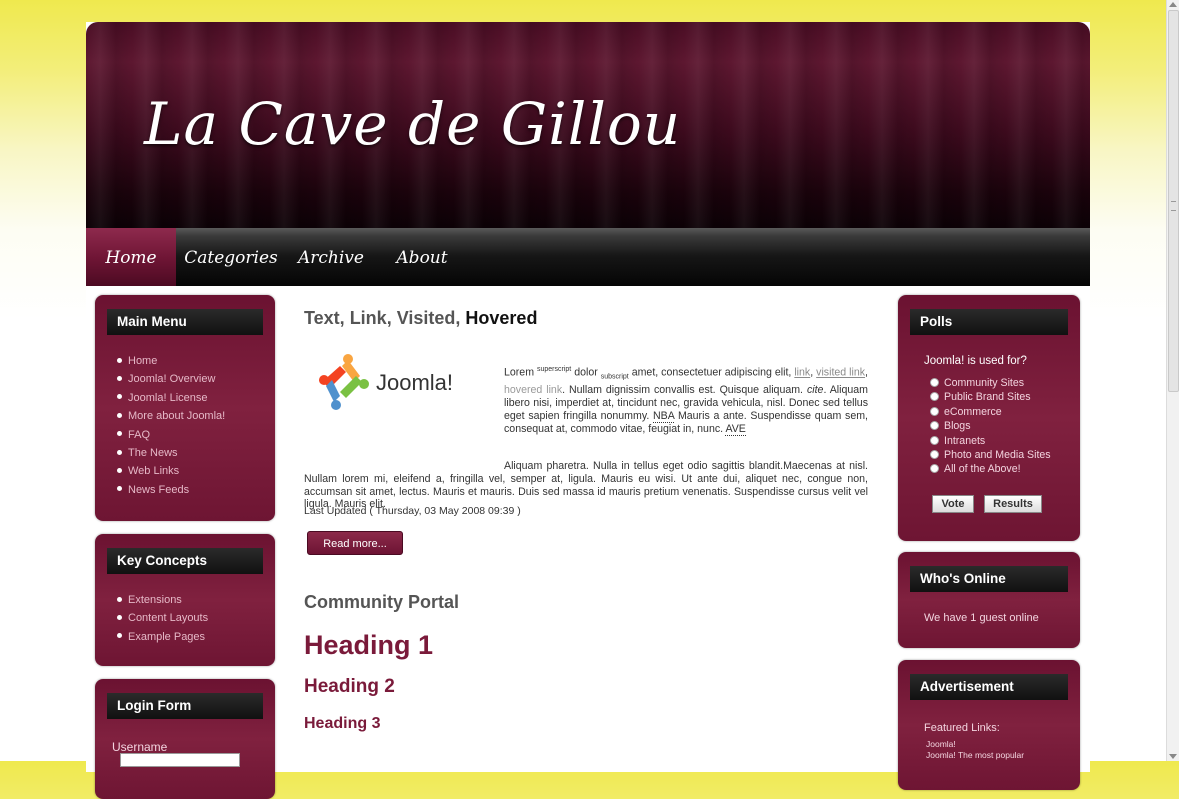  Describe the element at coordinates (995, 412) in the screenshot. I see `poll-option: eCommerce` at that location.